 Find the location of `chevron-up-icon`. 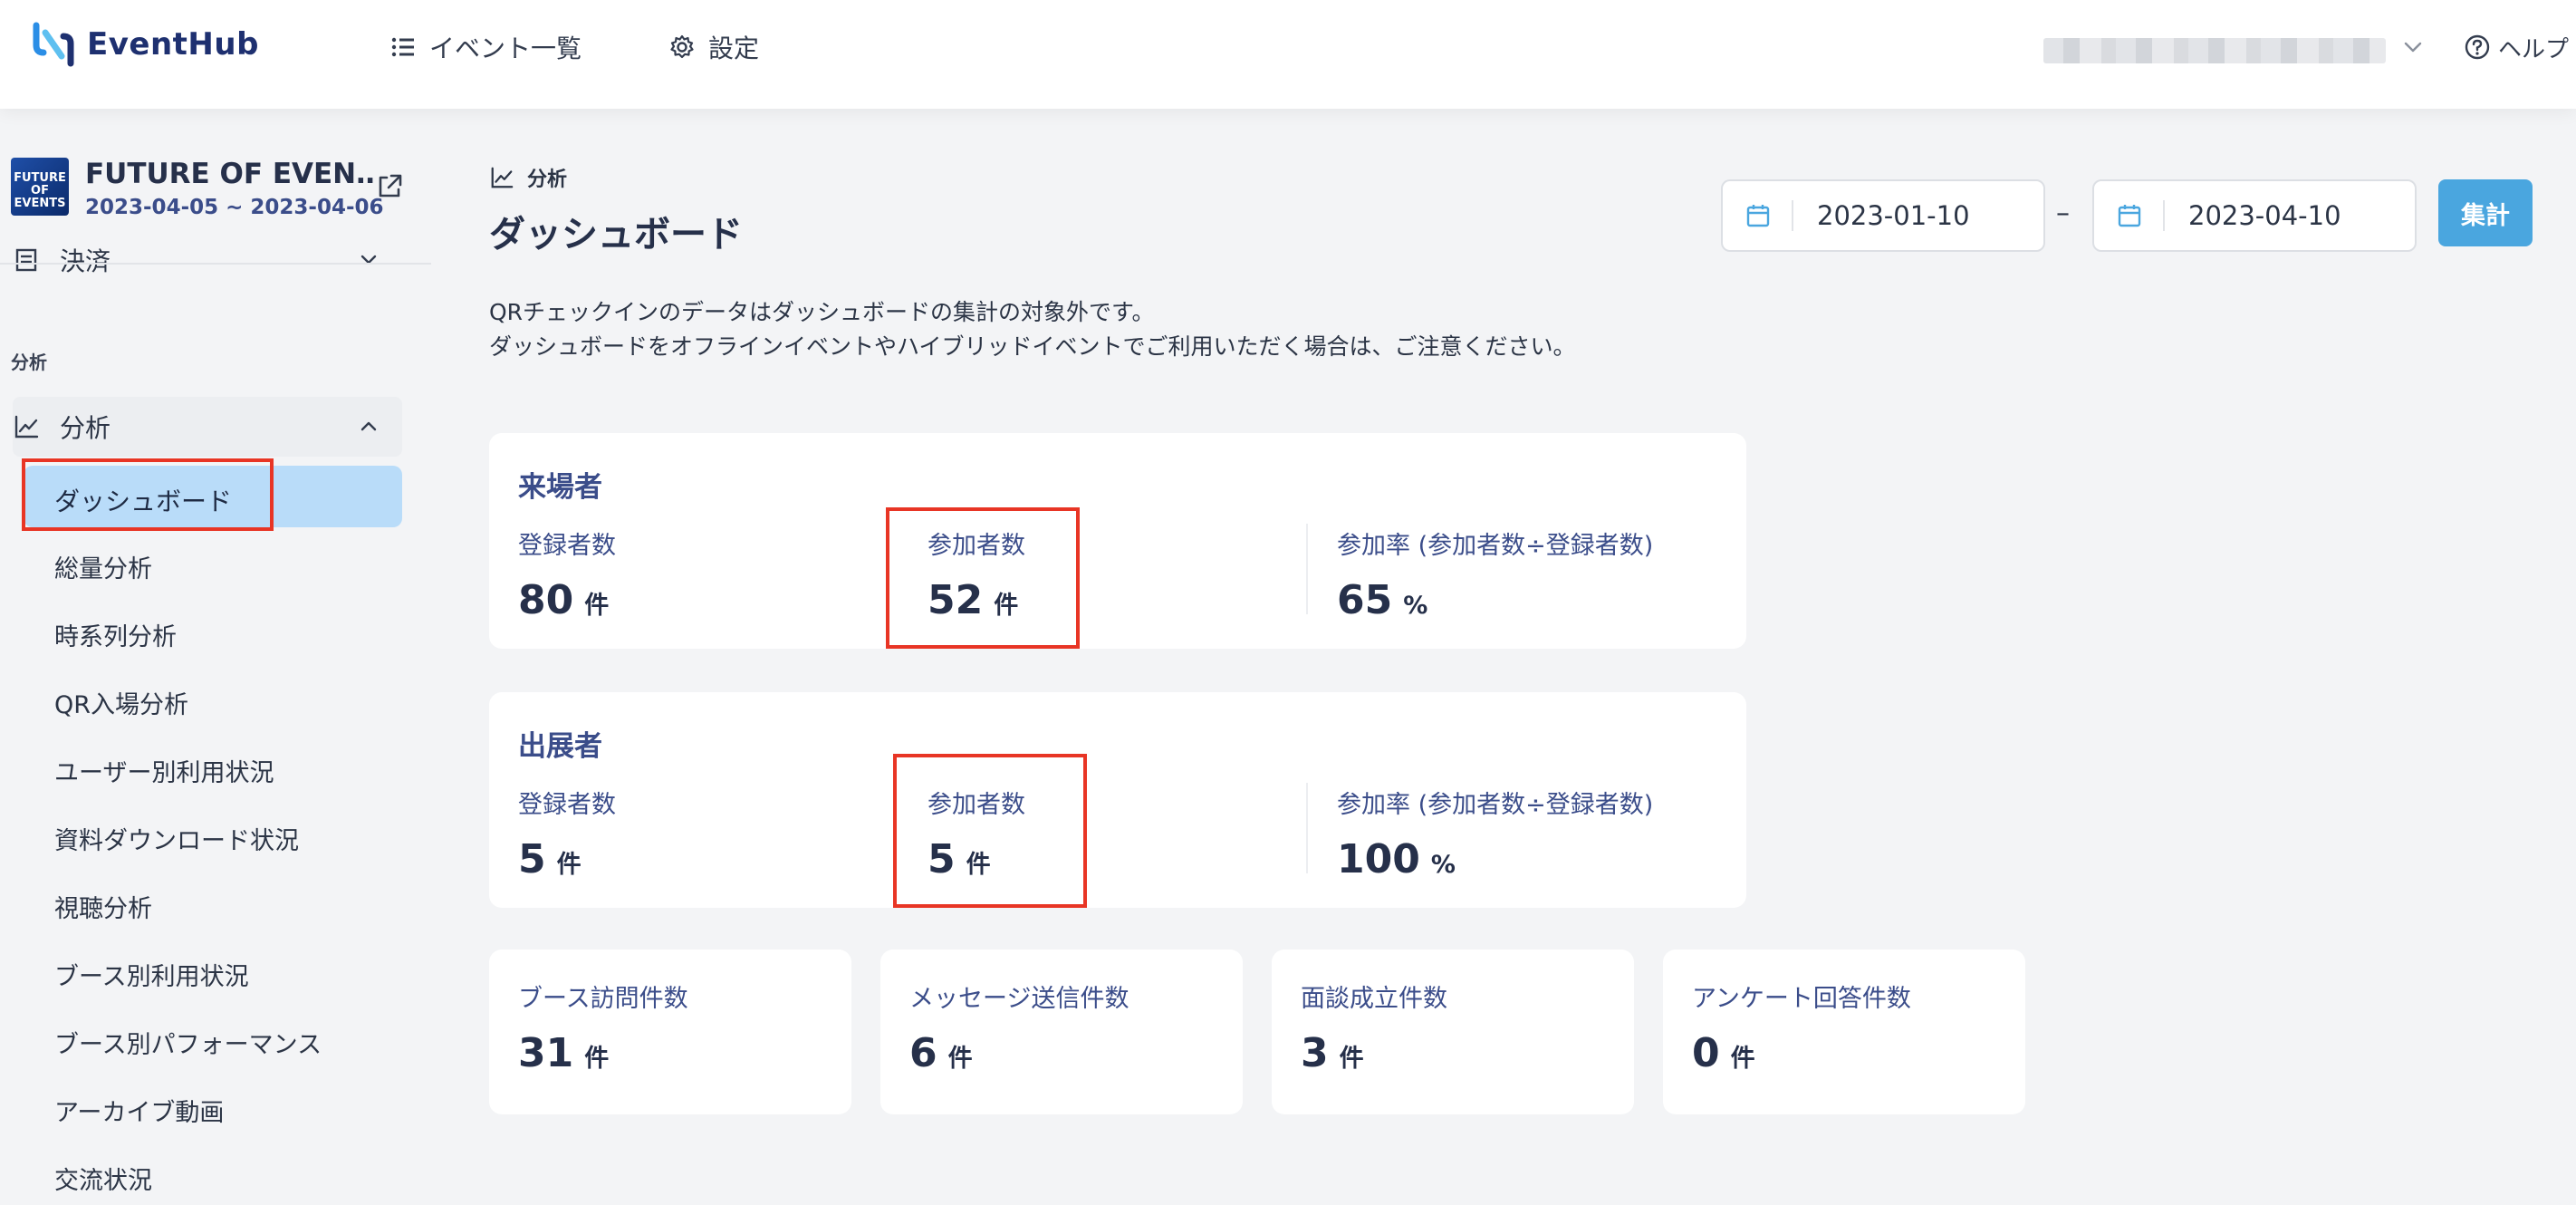

chevron-up-icon is located at coordinates (368, 426).